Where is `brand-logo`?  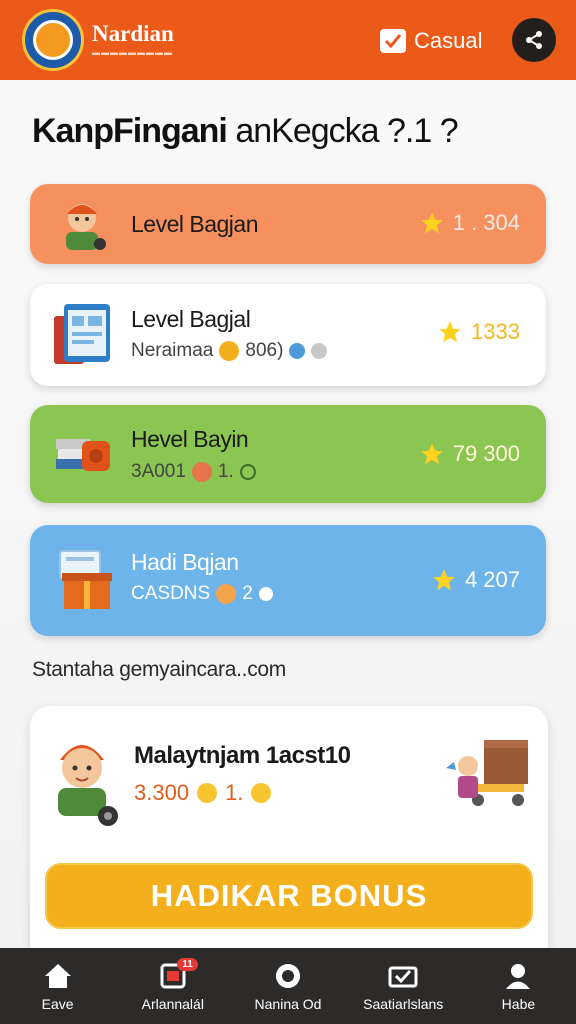 brand-logo is located at coordinates (53, 40).